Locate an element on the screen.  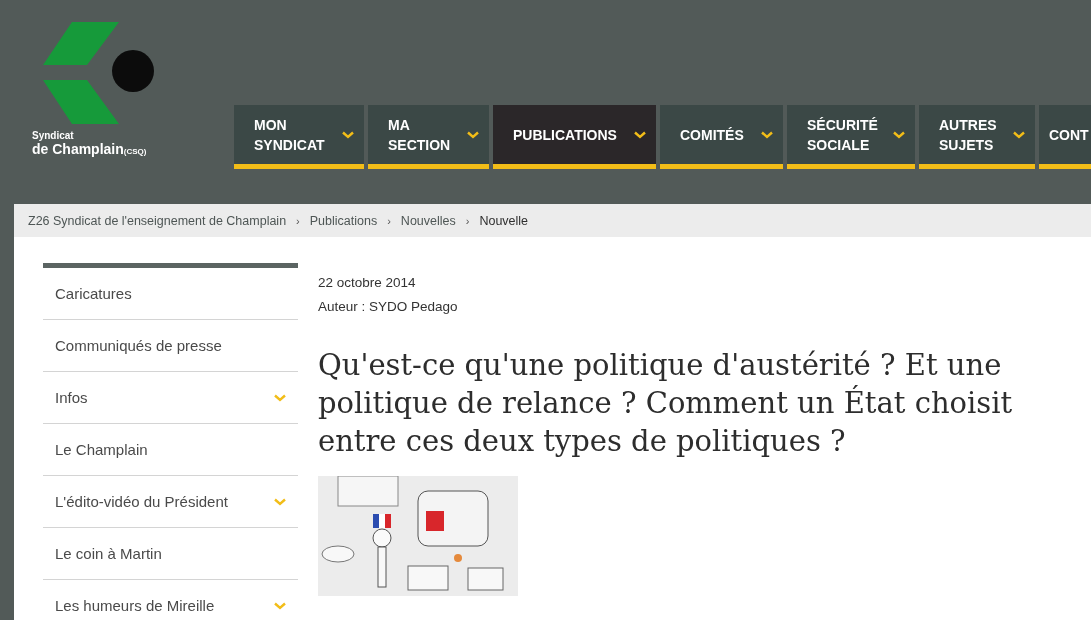
article-author: Auteur : SYDO Pedago is located at coordinates (388, 307).